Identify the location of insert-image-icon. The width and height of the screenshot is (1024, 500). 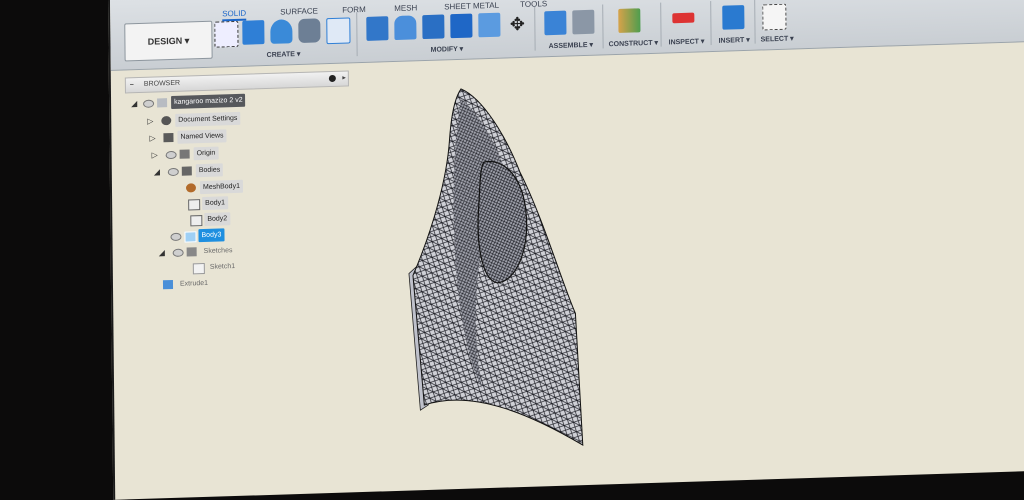
(733, 17).